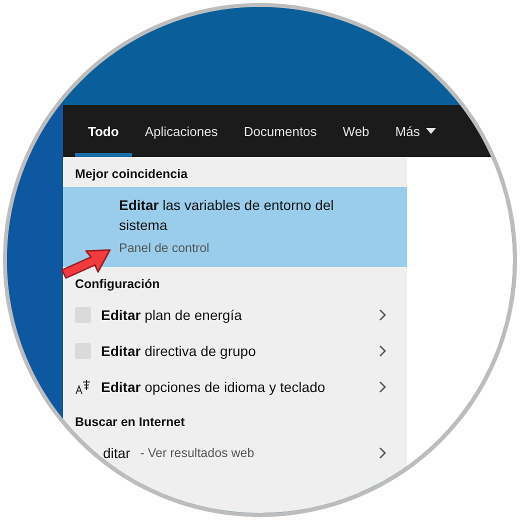 The image size is (520, 520). What do you see at coordinates (116, 453) in the screenshot?
I see `search-query: ditar` at bounding box center [116, 453].